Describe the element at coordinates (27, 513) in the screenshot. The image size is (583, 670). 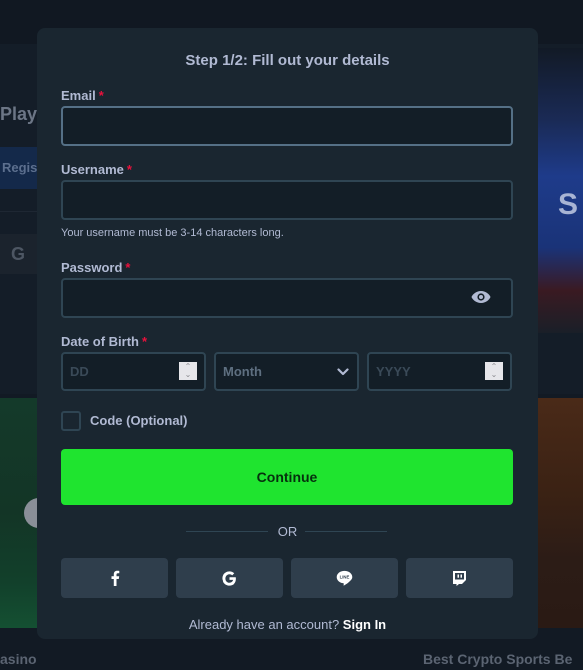
I see `background-casino-card` at that location.